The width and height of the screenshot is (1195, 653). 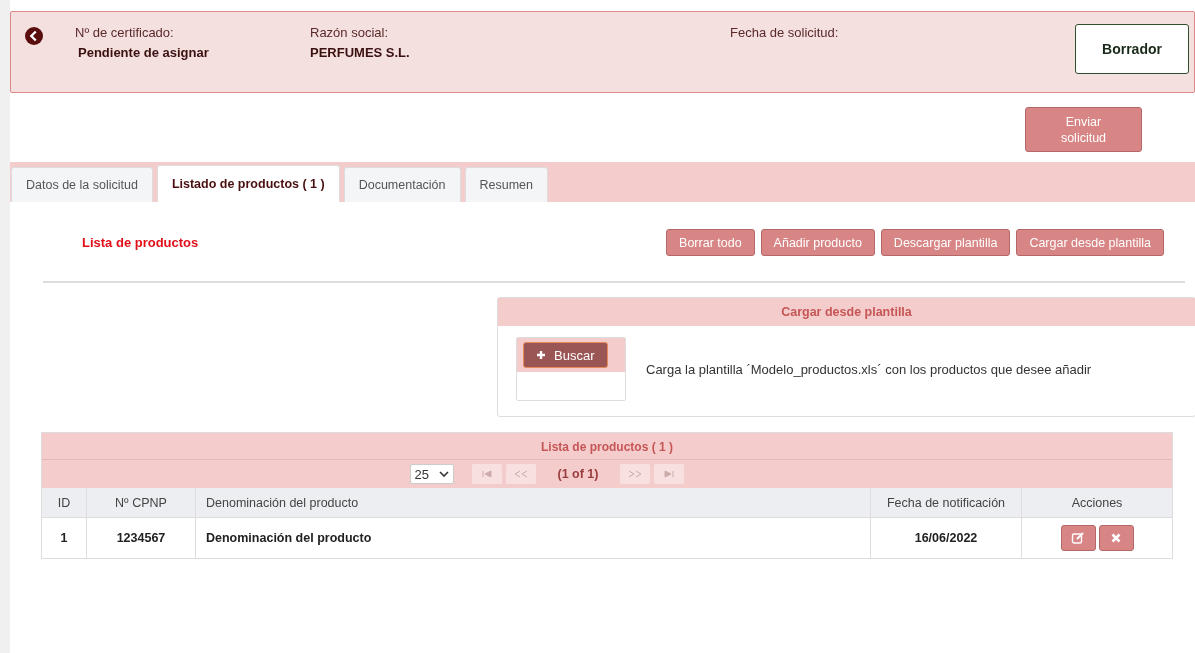 What do you see at coordinates (533, 537) in the screenshot?
I see `table-cell: Denominación del producto` at bounding box center [533, 537].